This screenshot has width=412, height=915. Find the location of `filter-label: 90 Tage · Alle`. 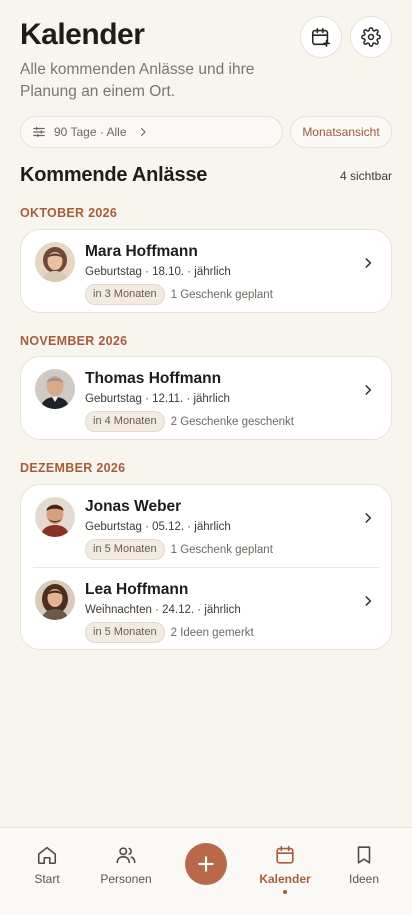

filter-label: 90 Tage · Alle is located at coordinates (90, 132).